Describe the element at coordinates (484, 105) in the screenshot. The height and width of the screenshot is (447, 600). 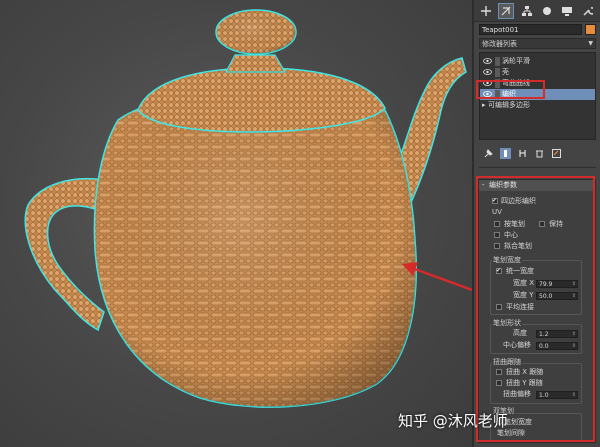
I see `expand-icon: ▸` at that location.